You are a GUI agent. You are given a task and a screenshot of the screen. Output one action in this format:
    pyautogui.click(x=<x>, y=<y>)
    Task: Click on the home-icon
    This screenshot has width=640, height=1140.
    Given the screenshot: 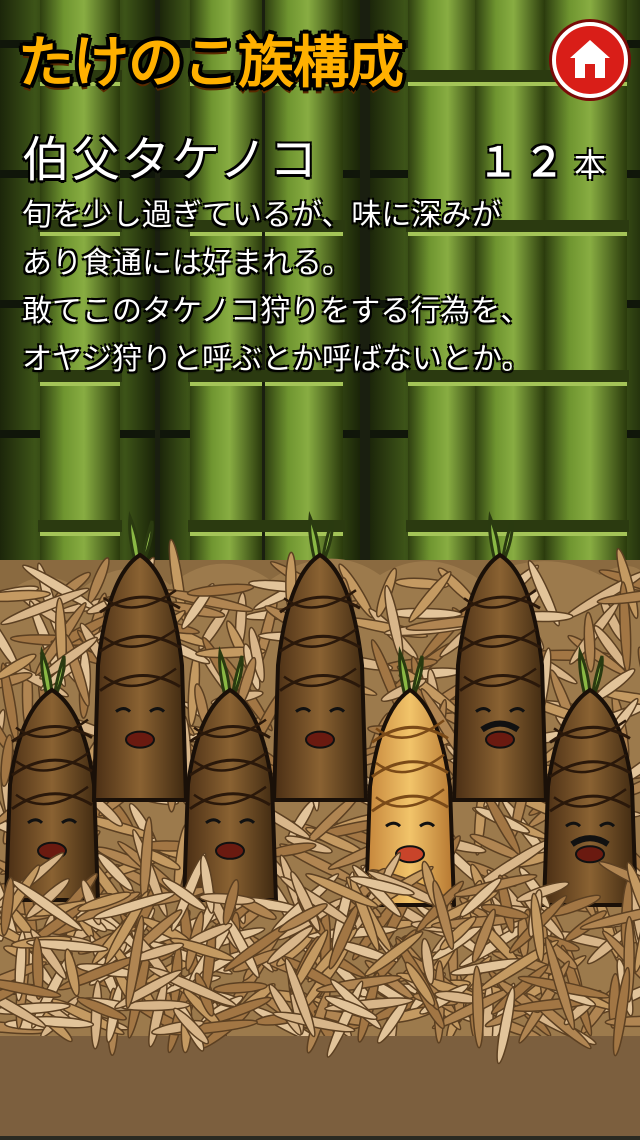 What is the action you would take?
    pyautogui.click(x=590, y=59)
    